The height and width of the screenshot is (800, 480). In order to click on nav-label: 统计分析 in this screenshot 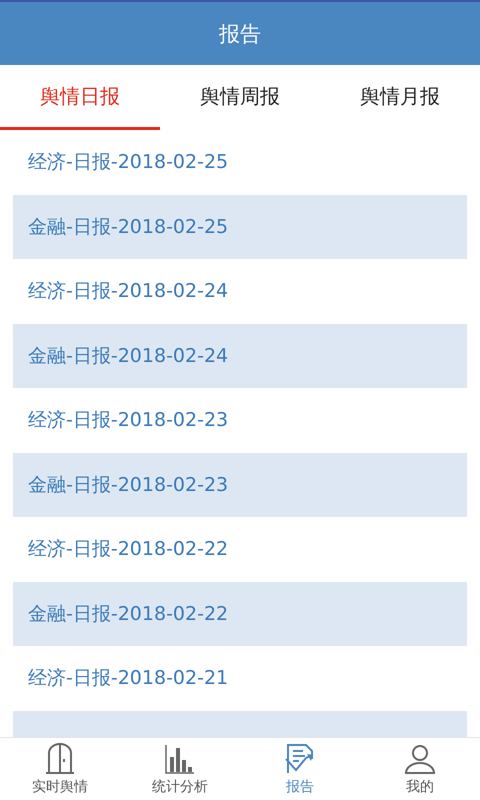, I will do `click(180, 787)`.